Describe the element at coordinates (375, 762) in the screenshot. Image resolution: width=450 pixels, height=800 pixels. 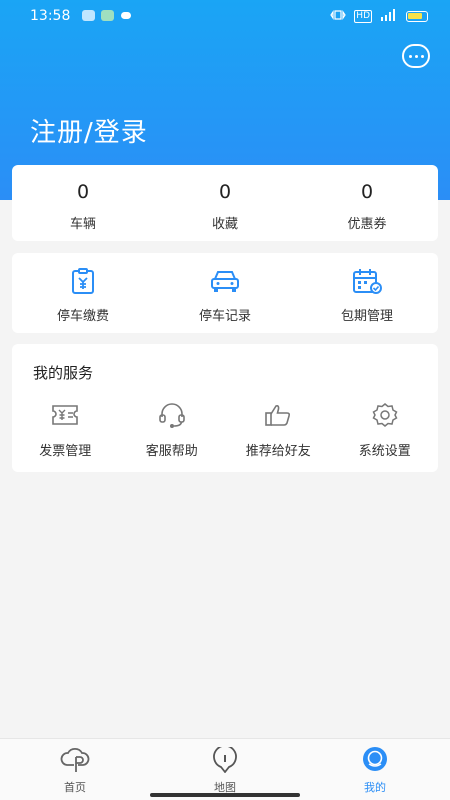
I see `profile-icon` at that location.